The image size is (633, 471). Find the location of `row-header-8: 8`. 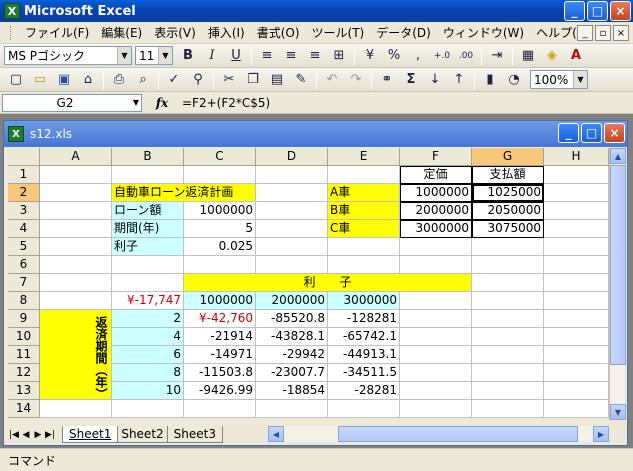

row-header-8: 8 is located at coordinates (24, 301).